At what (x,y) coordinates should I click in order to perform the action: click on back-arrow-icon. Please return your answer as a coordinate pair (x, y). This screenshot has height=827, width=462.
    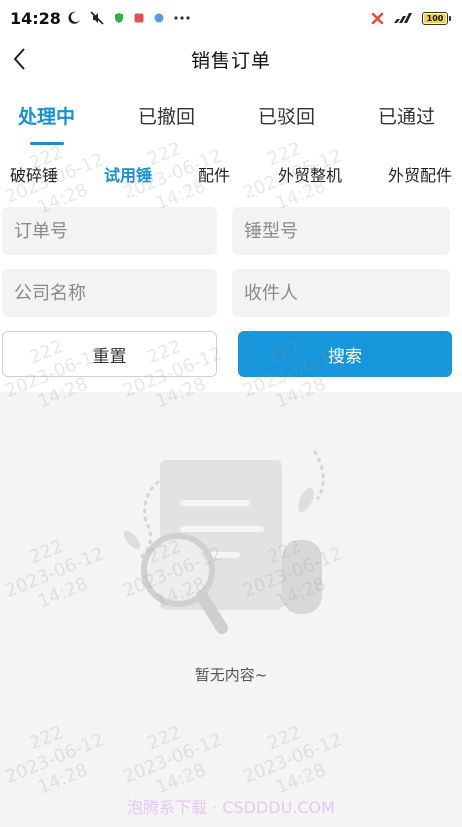
    Looking at the image, I should click on (19, 59).